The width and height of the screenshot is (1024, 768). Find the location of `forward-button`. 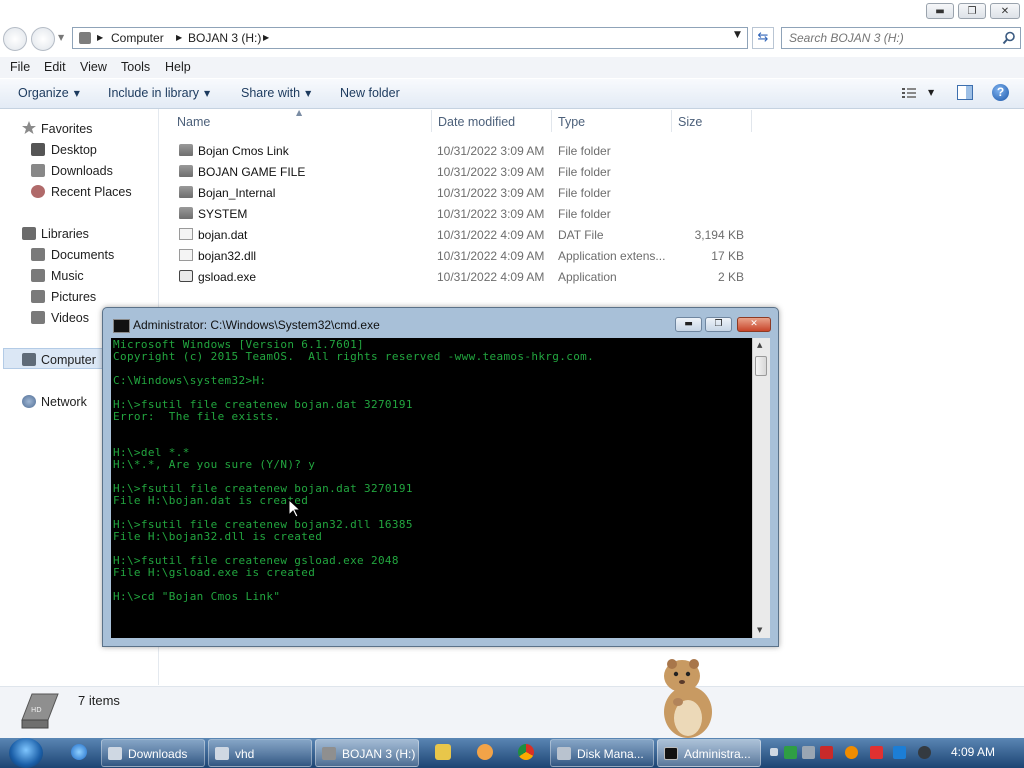

forward-button is located at coordinates (43, 39).